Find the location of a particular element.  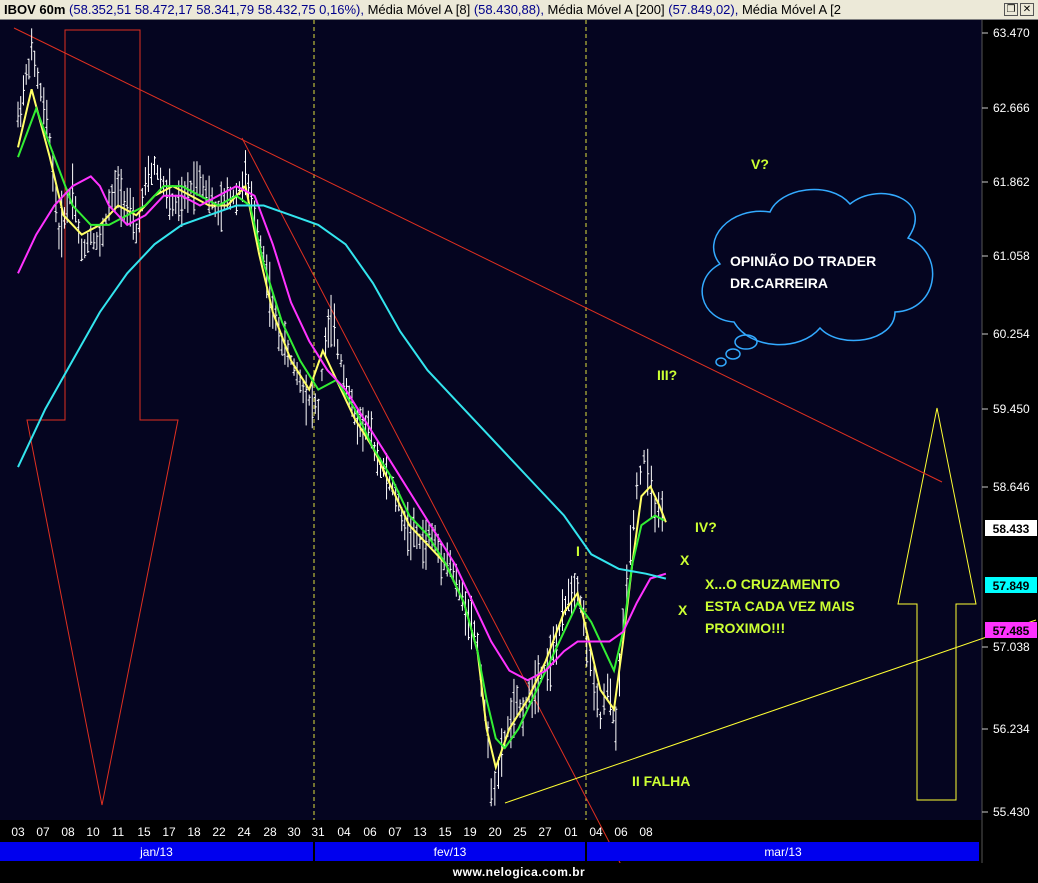

date-tick-label: 27 is located at coordinates (545, 832).